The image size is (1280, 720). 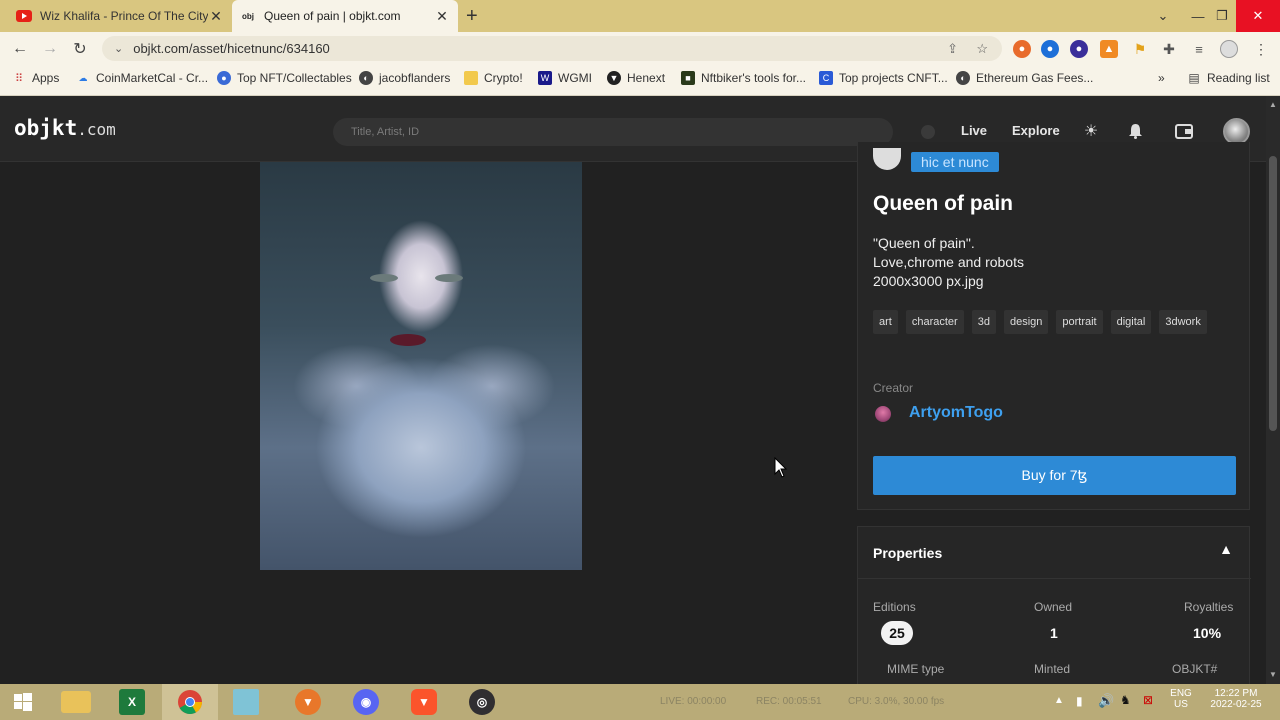 I want to click on vpn-shield-icon: ▼, so click(x=308, y=702).